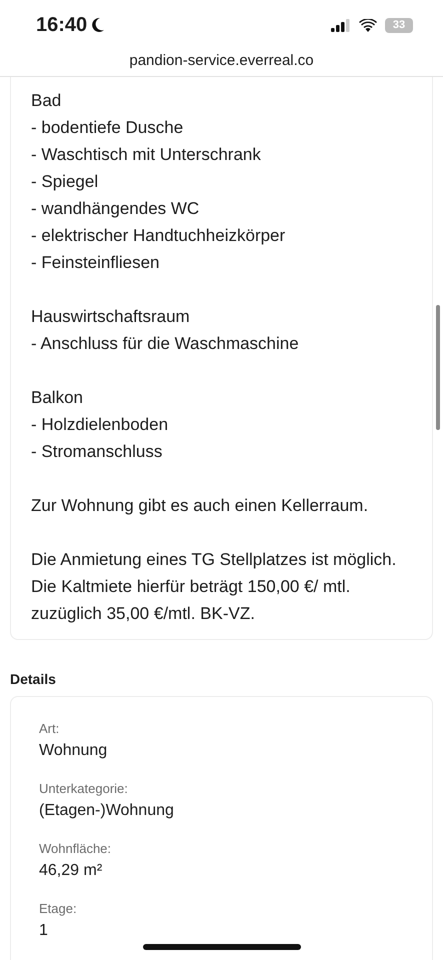 The image size is (443, 960). I want to click on battery-level: 33, so click(399, 25).